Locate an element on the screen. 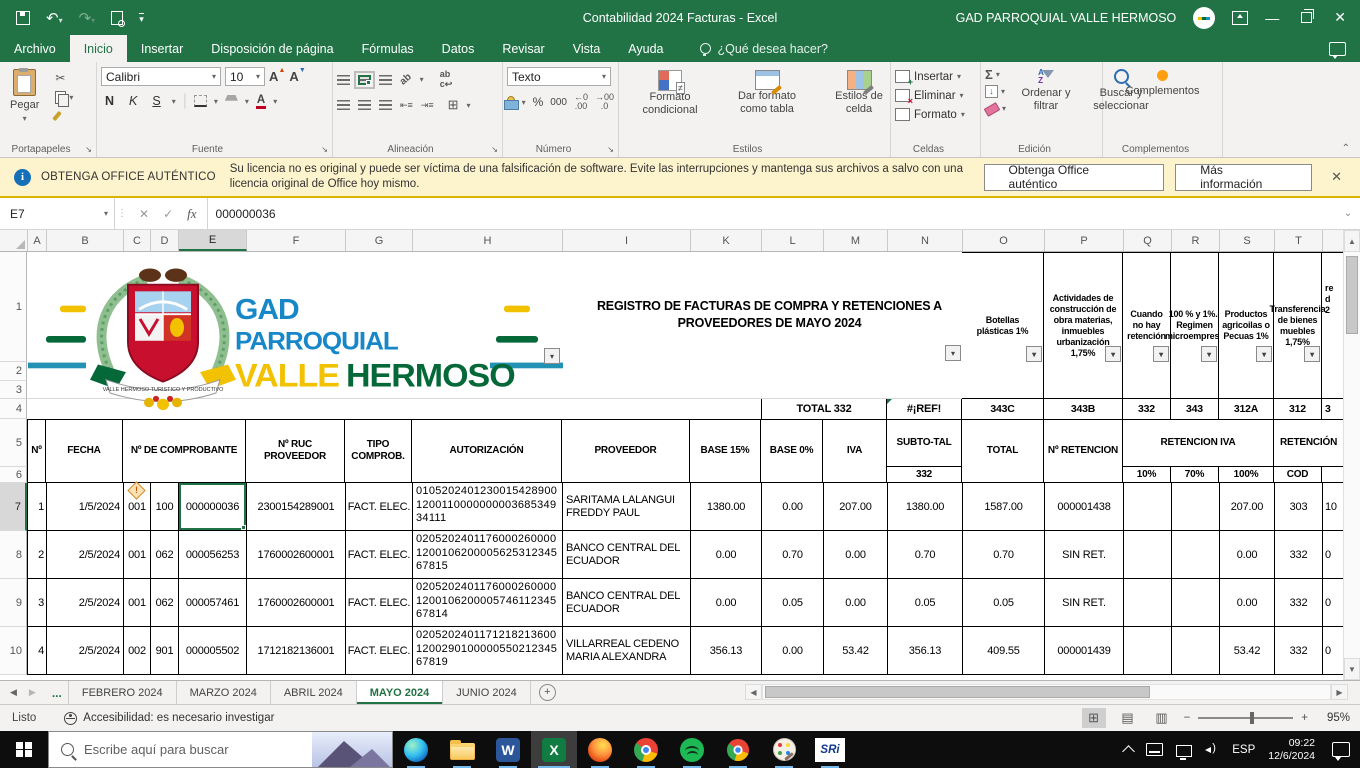  scroll-up-icon: ▲ is located at coordinates (1352, 241).